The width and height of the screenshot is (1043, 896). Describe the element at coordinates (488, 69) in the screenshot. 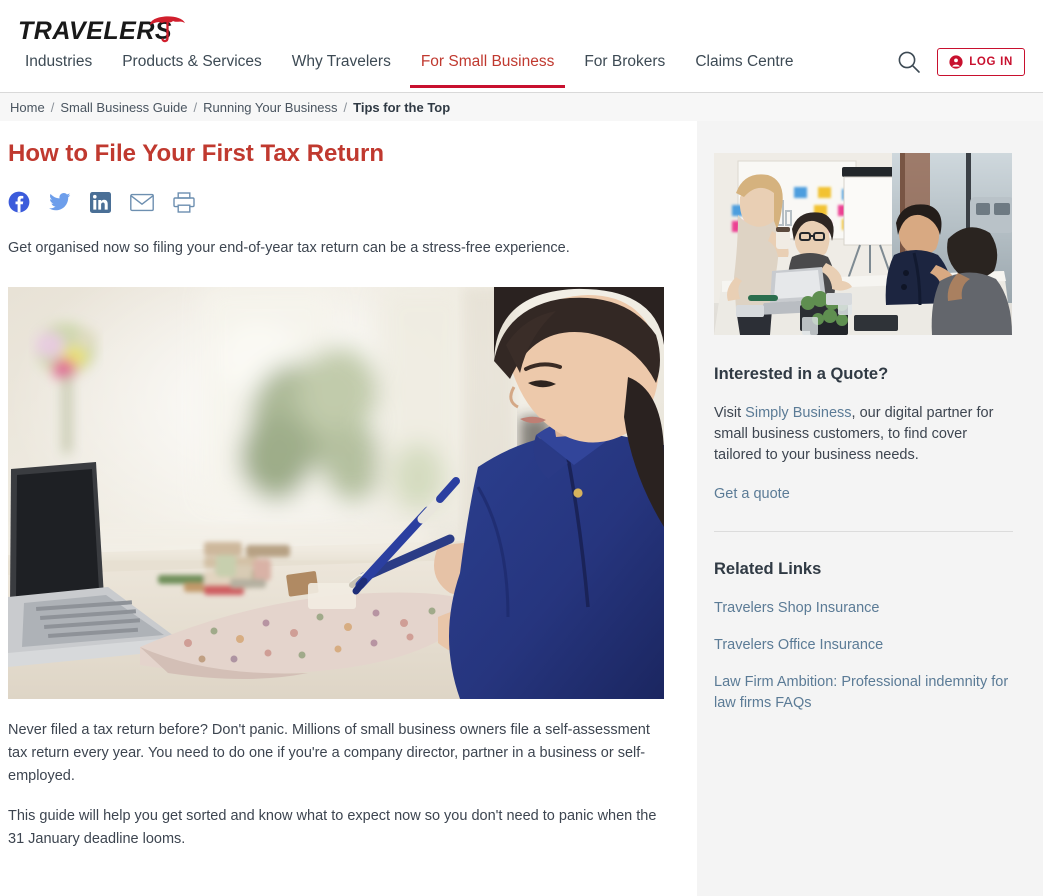

I see `nav-item-for-small-business: For Small Business` at that location.